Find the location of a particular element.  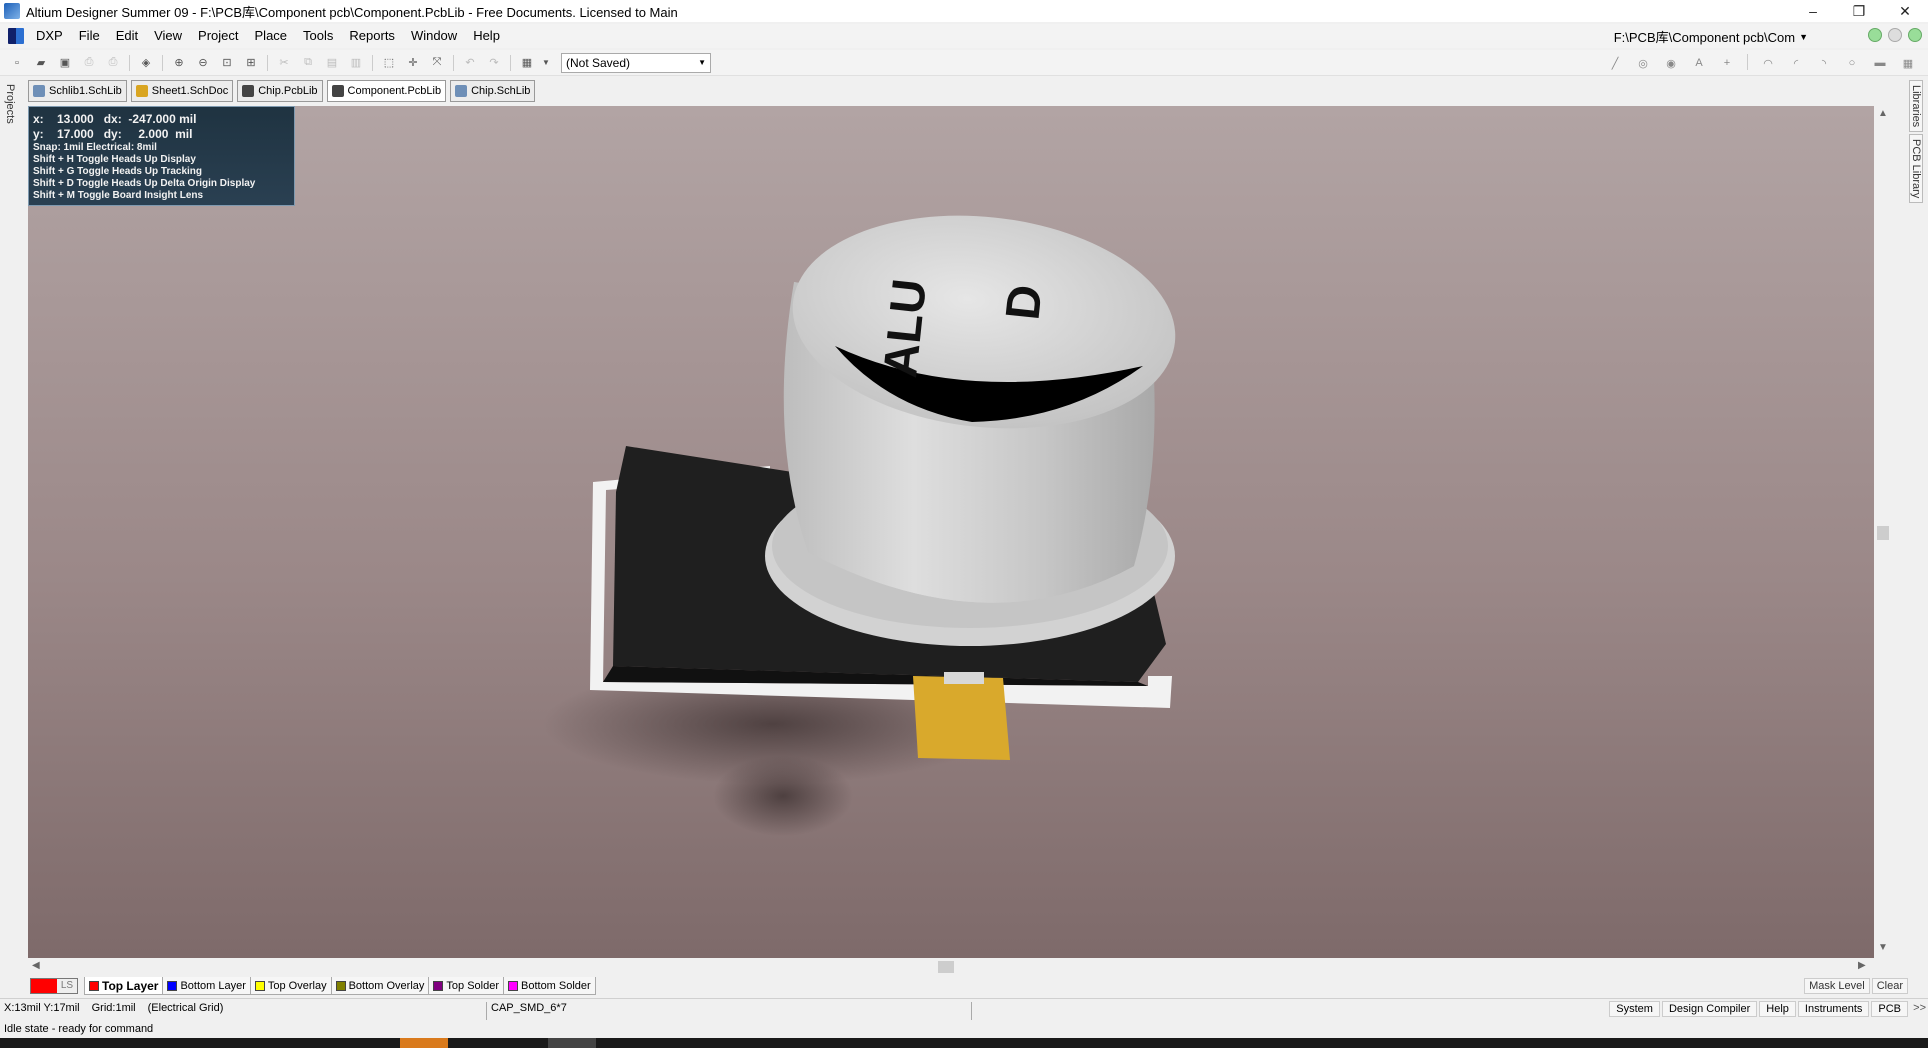

redo-icon: ↷ is located at coordinates (494, 63).